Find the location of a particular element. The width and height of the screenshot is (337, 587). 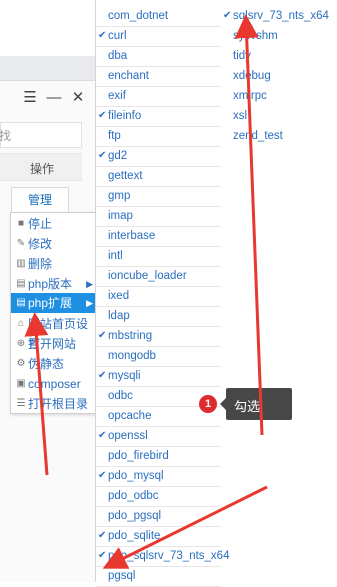

context-menu-item: ⚙ 伪静态 is located at coordinates (53, 364).